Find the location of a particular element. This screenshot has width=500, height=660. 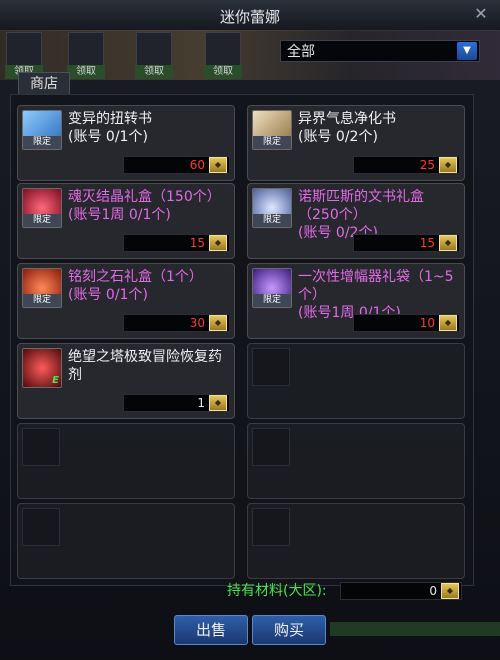

price-box: 60 ◆ is located at coordinates (176, 165).